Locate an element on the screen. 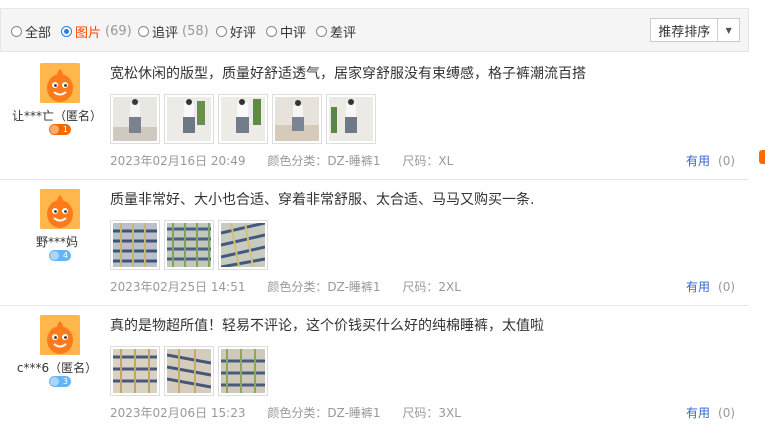  reviewer-name: c***6（匿名） is located at coordinates (57, 368).